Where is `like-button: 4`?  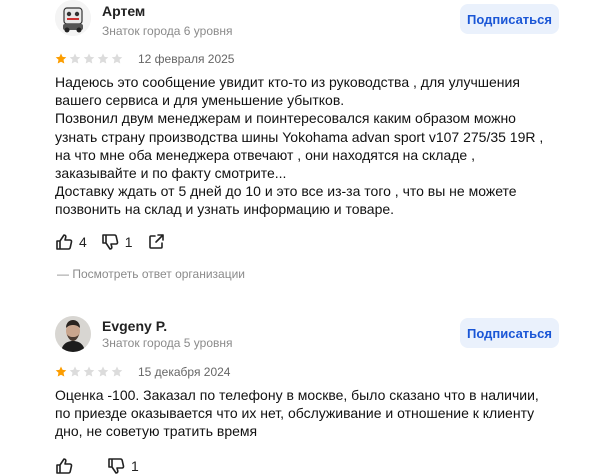 like-button: 4 is located at coordinates (71, 242).